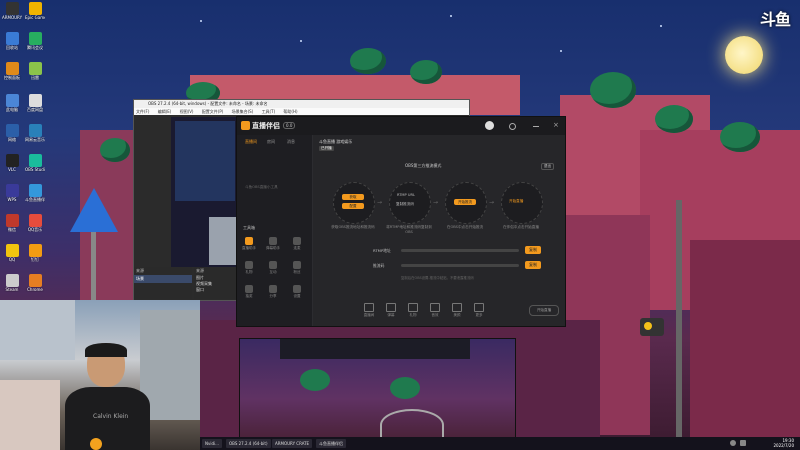 This screenshot has height=450, width=800. I want to click on menu-tools: 工具(T), so click(269, 111).